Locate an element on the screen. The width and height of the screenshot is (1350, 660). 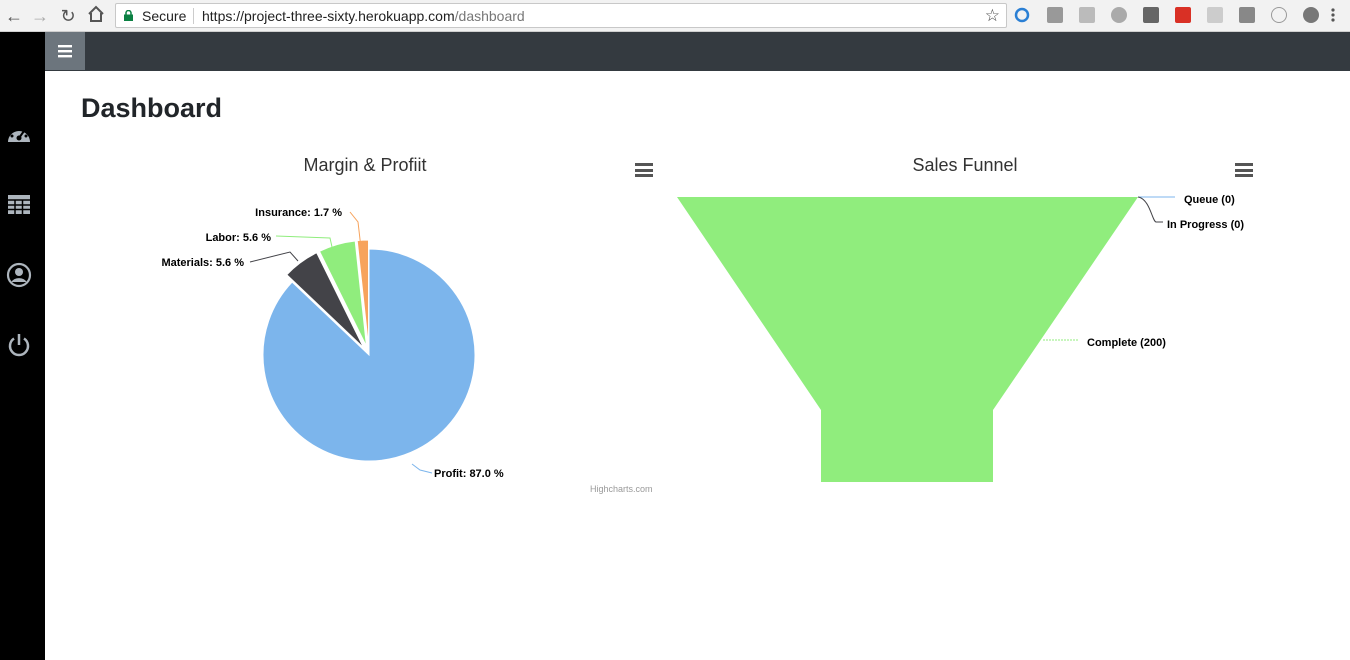
reload-icon: ↻ is located at coordinates (68, 16).